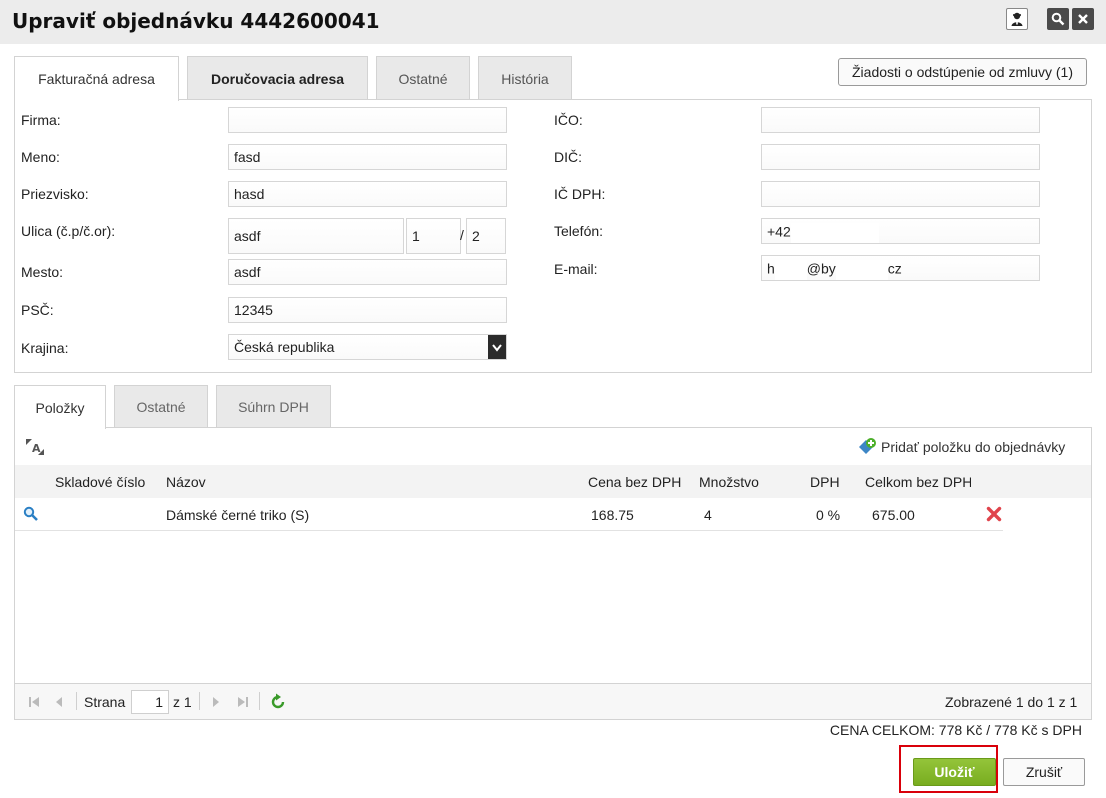 This screenshot has width=1106, height=798. I want to click on label-icdph: IČ DPH:, so click(580, 194).